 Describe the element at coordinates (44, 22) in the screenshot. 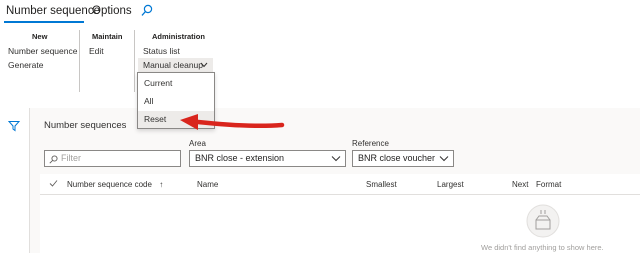

I see `active-tab-indicator` at that location.